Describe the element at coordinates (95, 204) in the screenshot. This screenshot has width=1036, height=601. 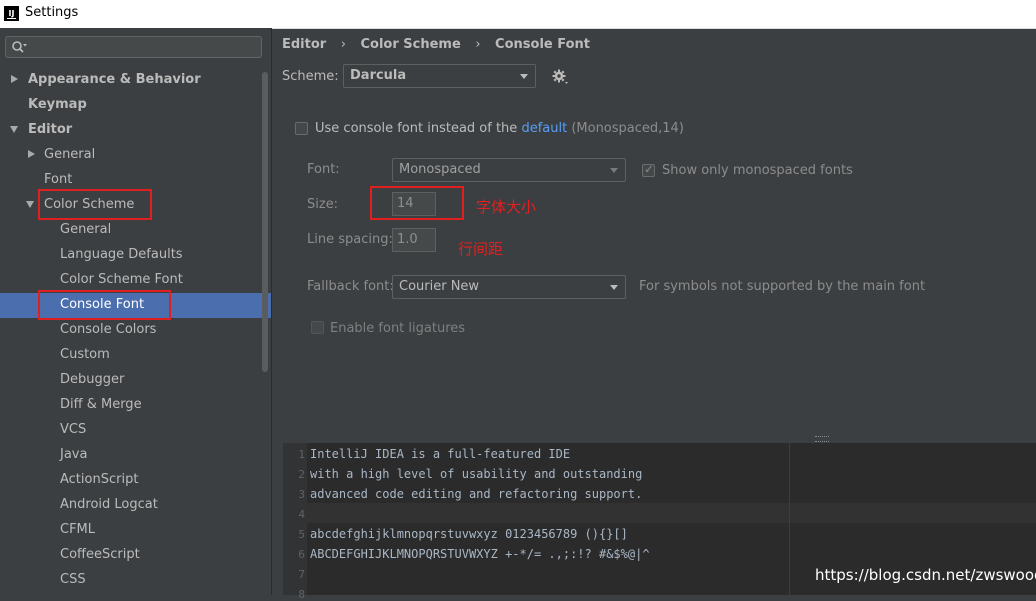
I see `annotation-box-color-scheme` at that location.